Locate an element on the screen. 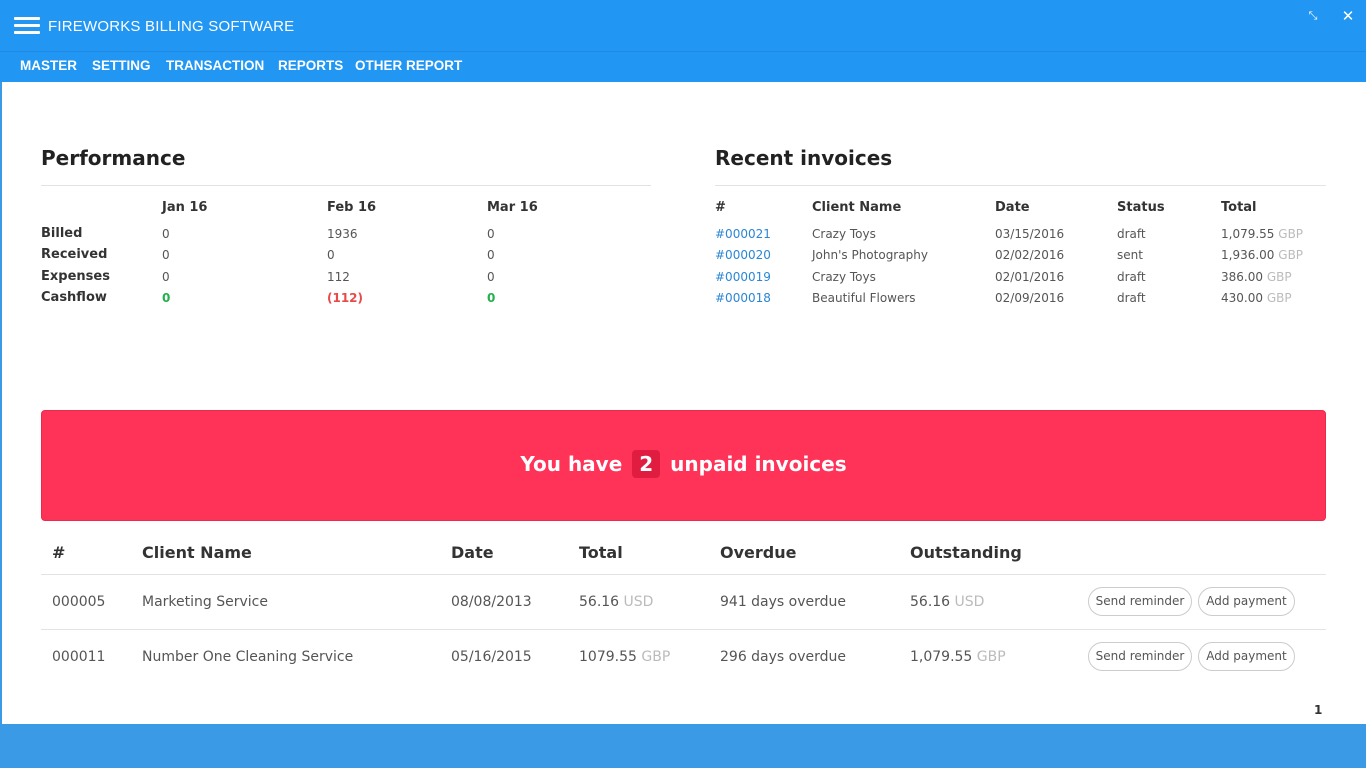  recent-invoices-divider is located at coordinates (1020, 185).